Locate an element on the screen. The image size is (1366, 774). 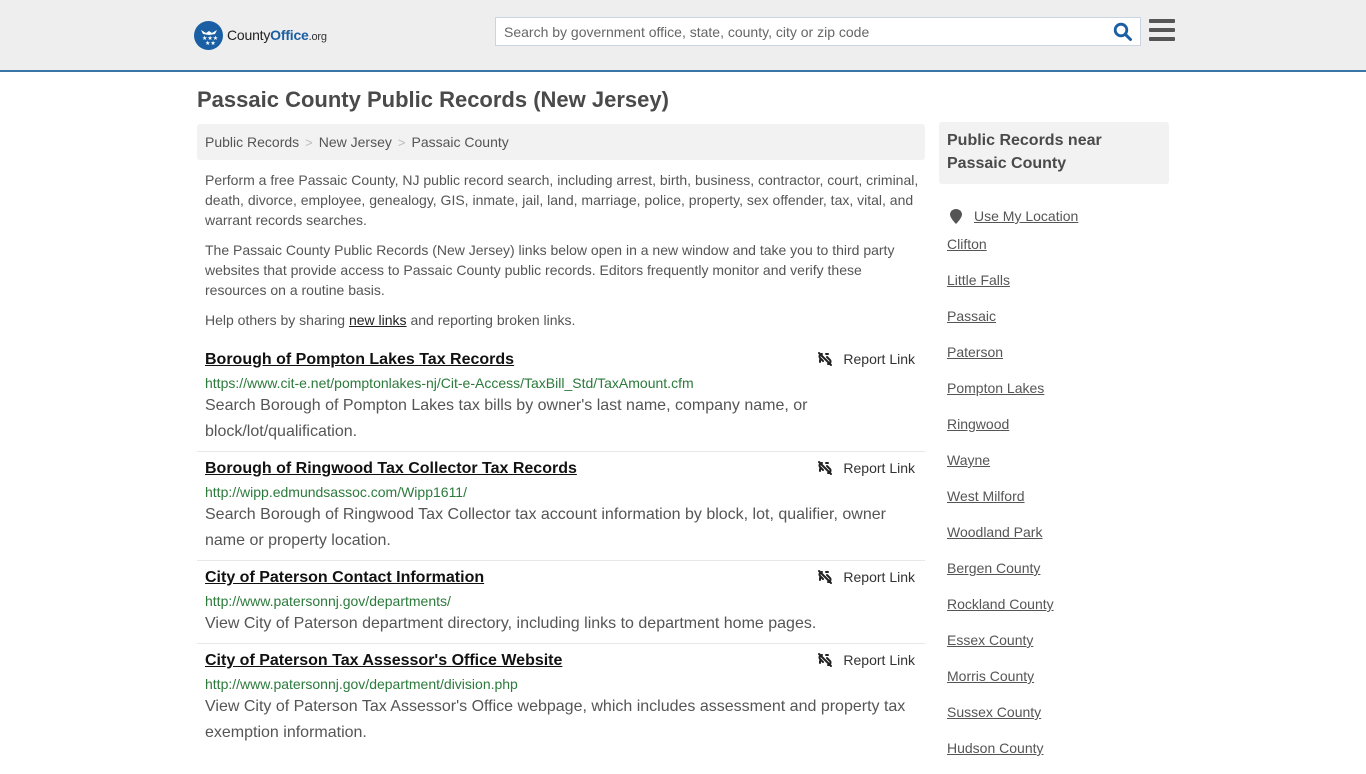
intro-text-after: and reporting broken links. is located at coordinates (491, 320).